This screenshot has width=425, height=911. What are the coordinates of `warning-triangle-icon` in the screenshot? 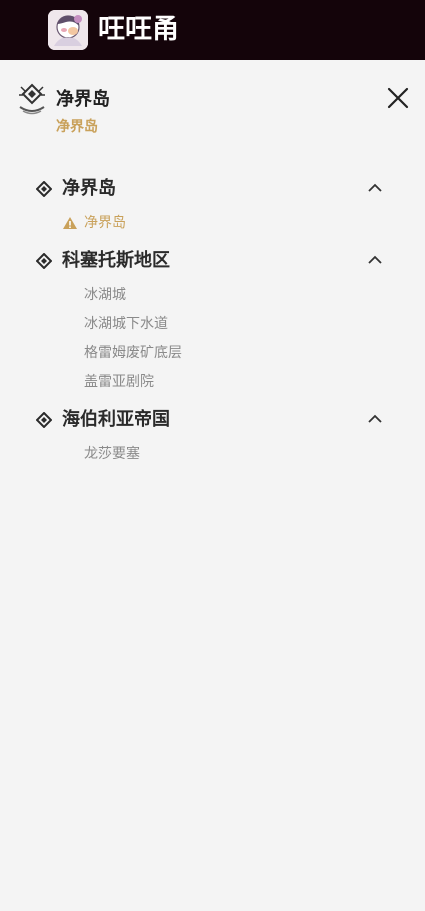 It's located at (70, 223).